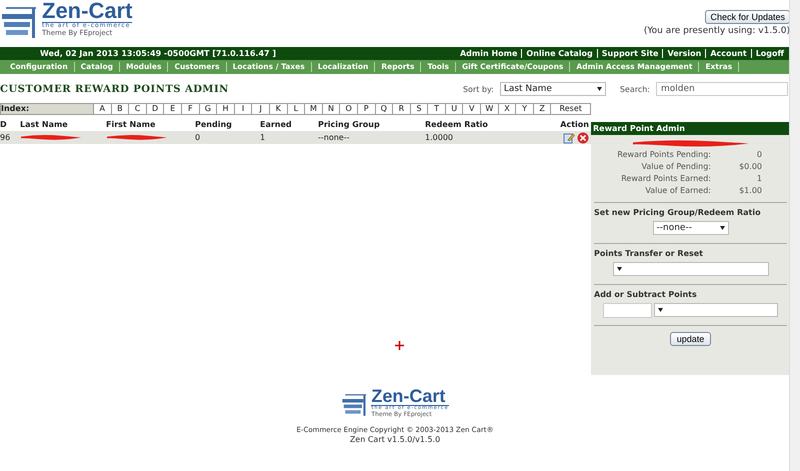 Image resolution: width=800 pixels, height=471 pixels. What do you see at coordinates (137, 109) in the screenshot?
I see `index-letter-link: C` at bounding box center [137, 109].